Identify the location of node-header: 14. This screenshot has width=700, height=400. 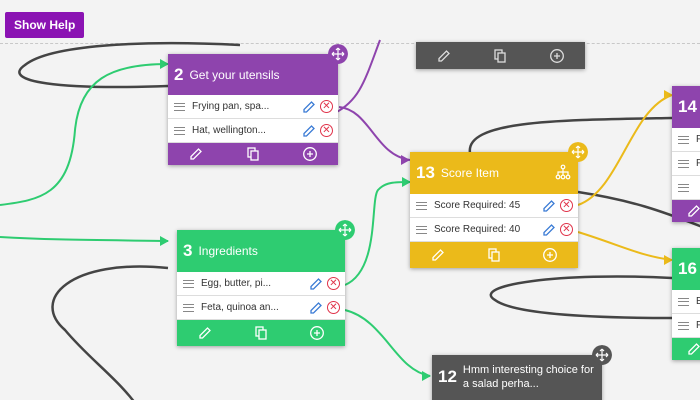
(686, 107).